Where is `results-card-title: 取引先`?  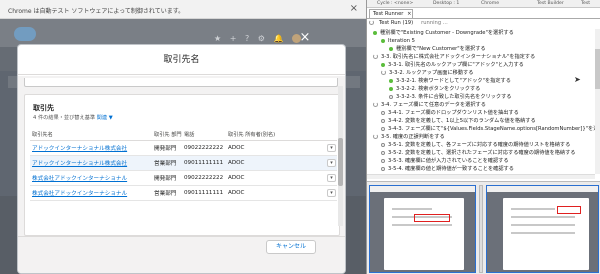 results-card-title: 取引先 is located at coordinates (43, 108).